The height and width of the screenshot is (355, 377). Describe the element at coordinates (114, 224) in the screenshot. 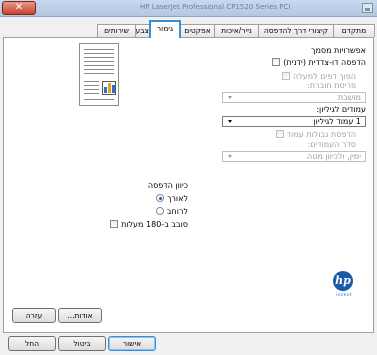

I see `rotate-checkbox` at that location.